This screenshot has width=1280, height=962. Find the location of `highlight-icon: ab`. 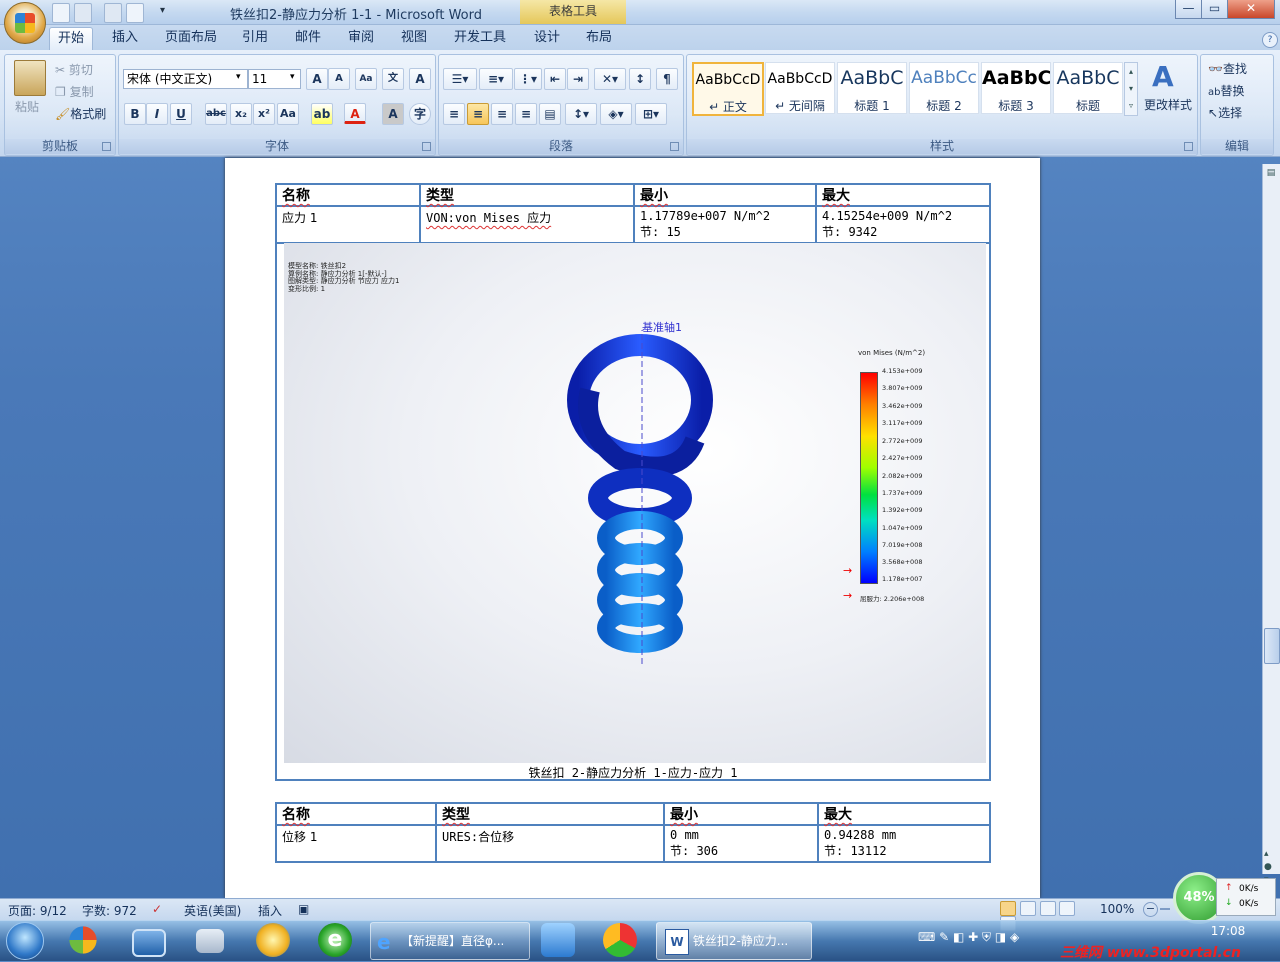

highlight-icon: ab is located at coordinates (322, 114).